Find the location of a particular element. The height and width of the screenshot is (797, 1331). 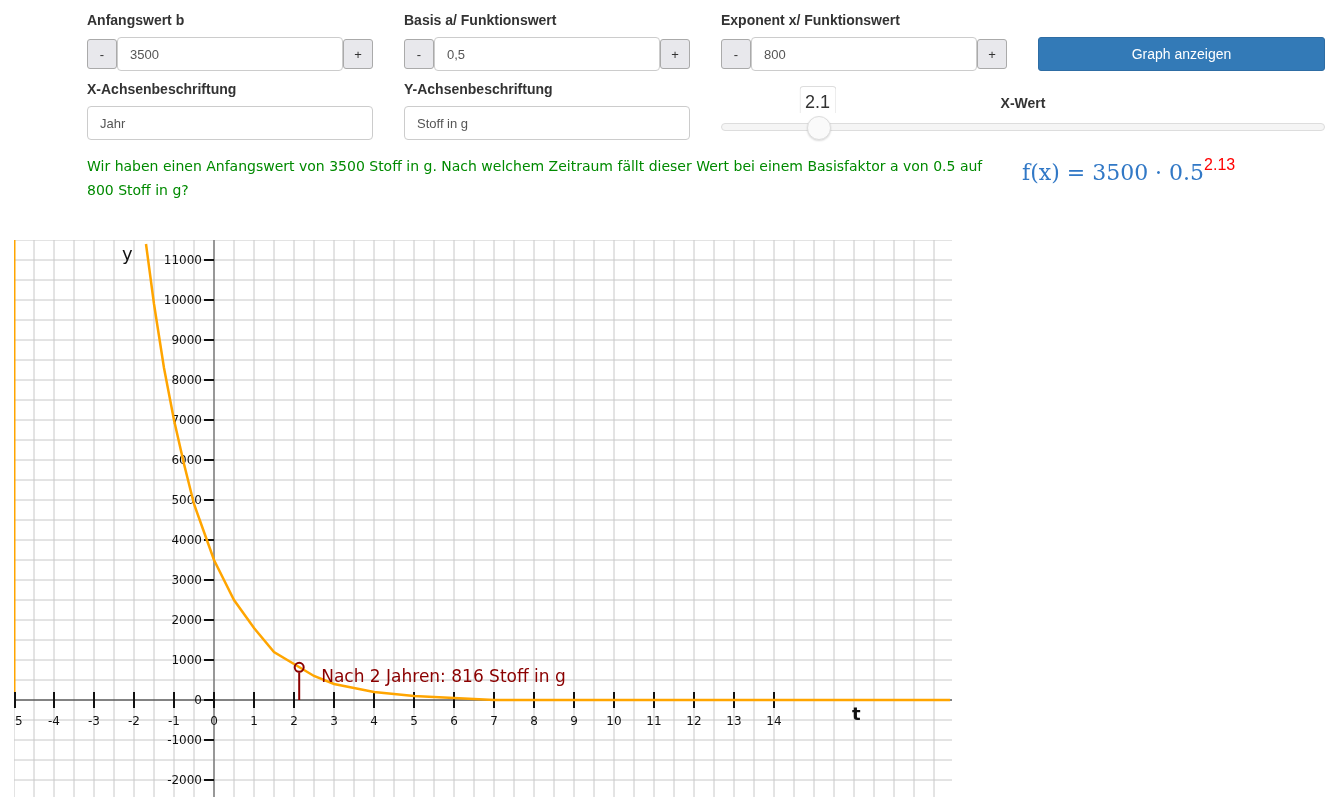

x-tick-label: 6 is located at coordinates (454, 721).